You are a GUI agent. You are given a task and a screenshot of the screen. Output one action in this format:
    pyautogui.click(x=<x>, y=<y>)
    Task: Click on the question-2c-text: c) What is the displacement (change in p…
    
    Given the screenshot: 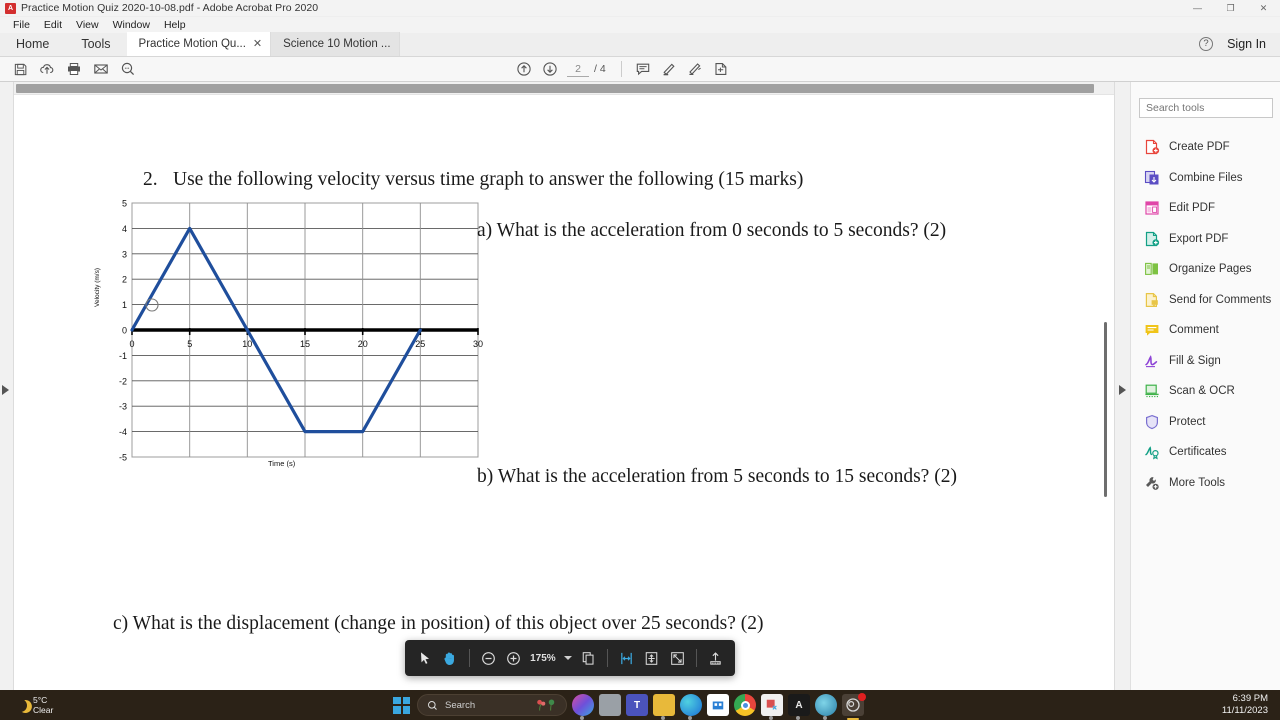 What is the action you would take?
    pyautogui.click(x=438, y=623)
    